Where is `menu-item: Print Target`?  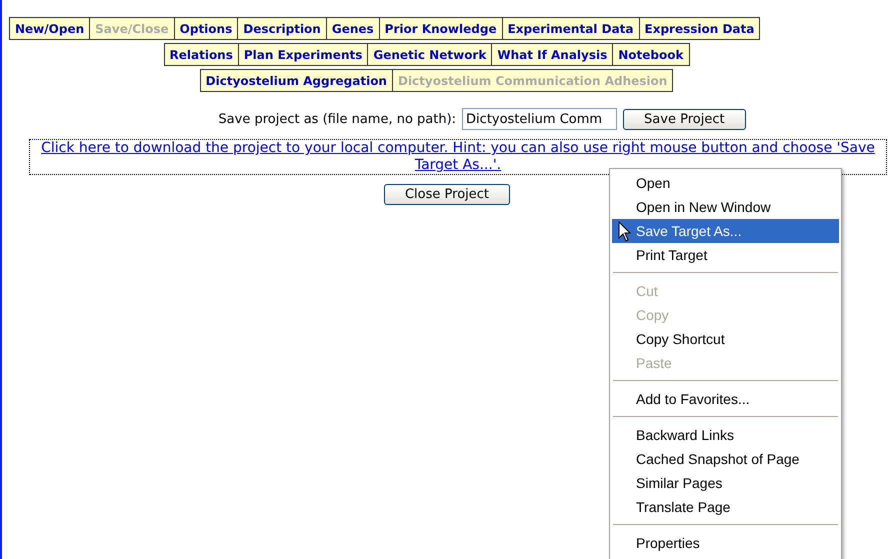 menu-item: Print Target is located at coordinates (725, 255).